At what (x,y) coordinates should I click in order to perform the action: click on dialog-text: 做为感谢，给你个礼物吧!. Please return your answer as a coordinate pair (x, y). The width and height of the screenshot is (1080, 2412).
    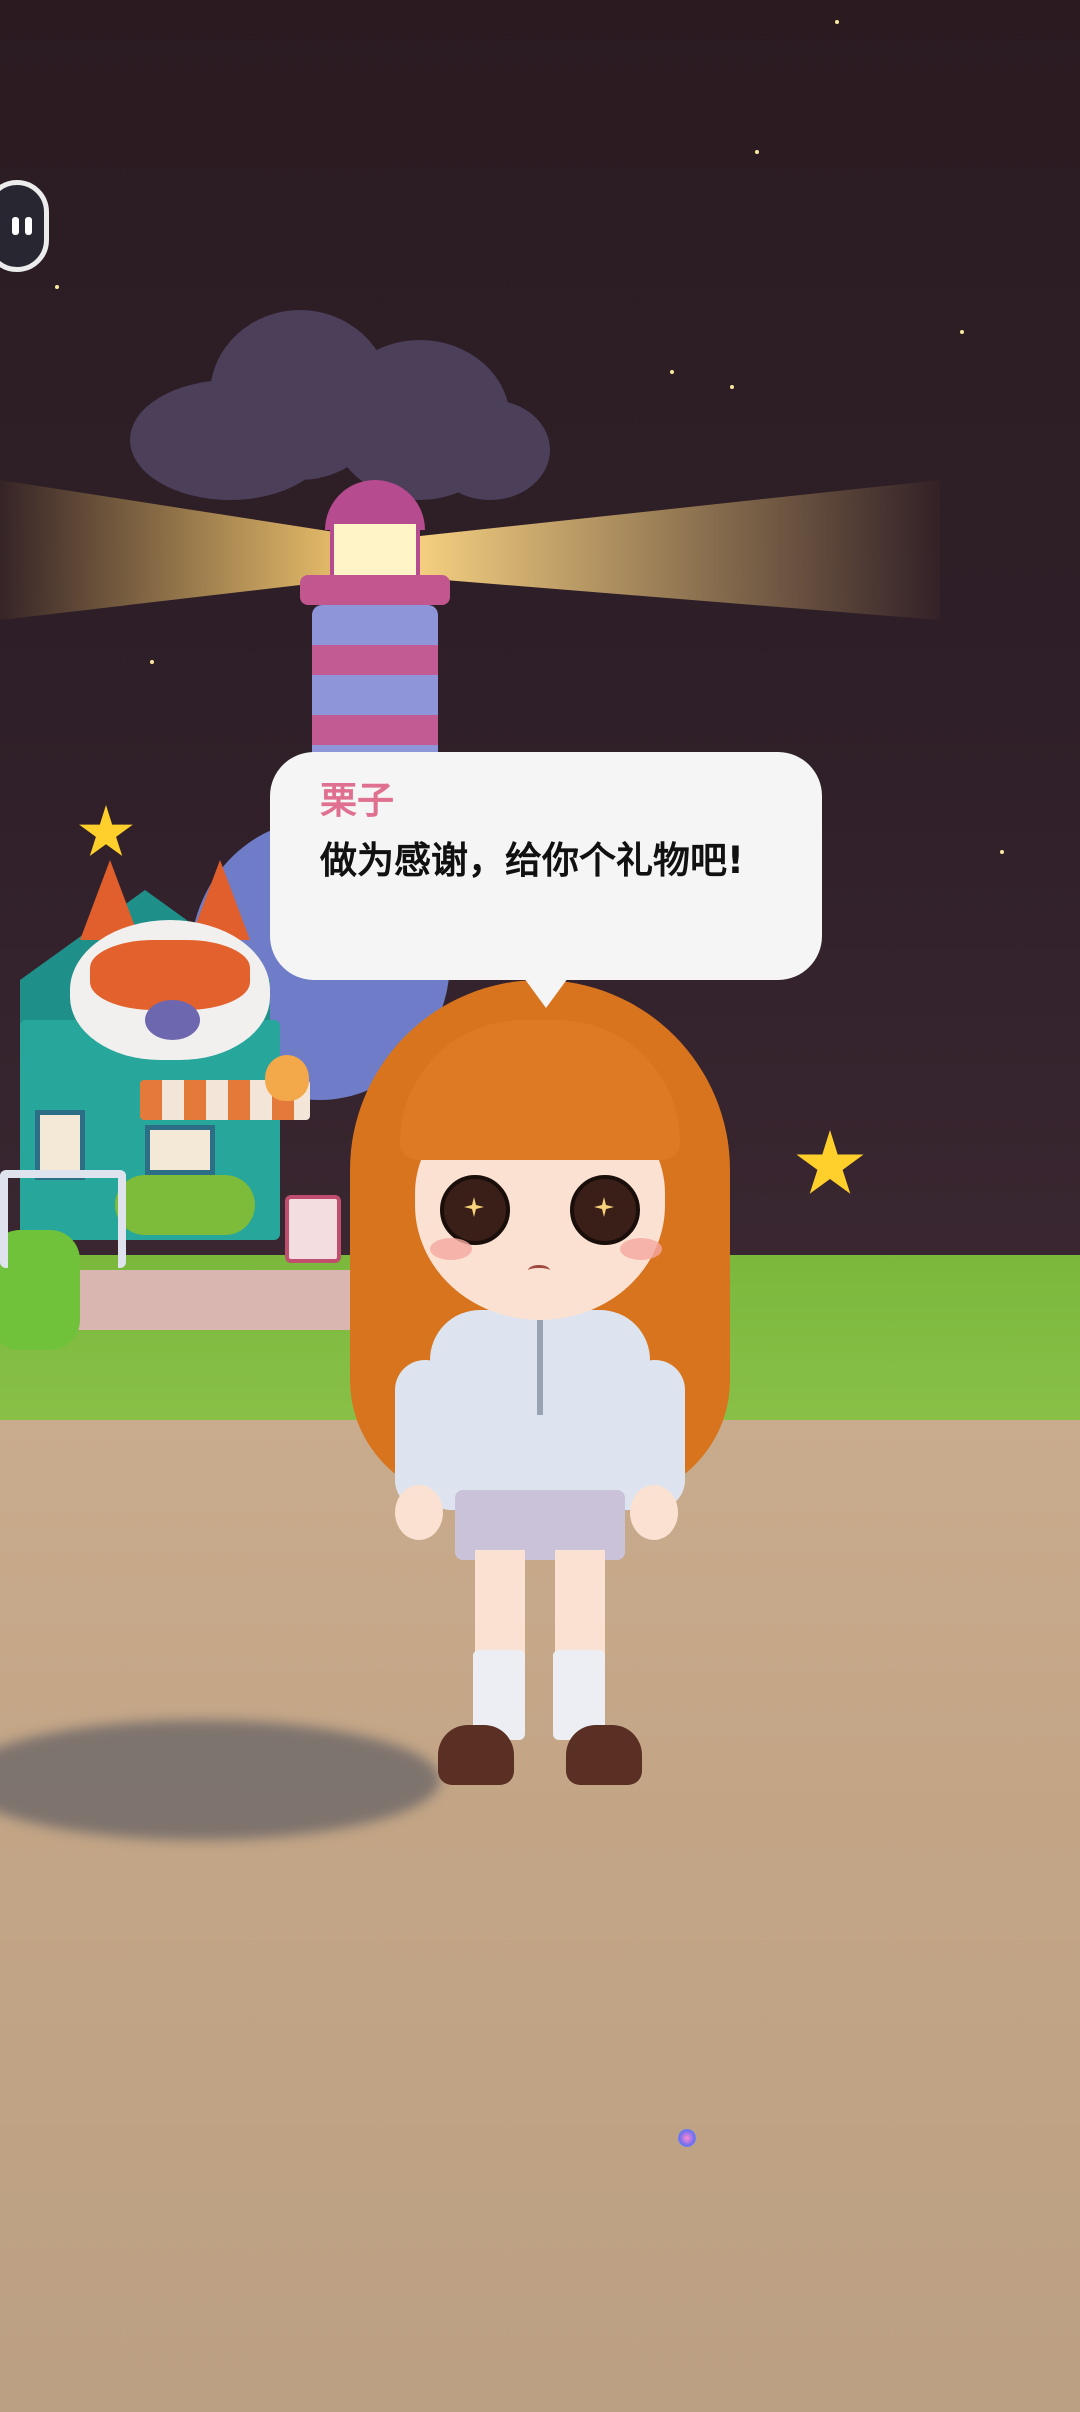
    Looking at the image, I should click on (532, 860).